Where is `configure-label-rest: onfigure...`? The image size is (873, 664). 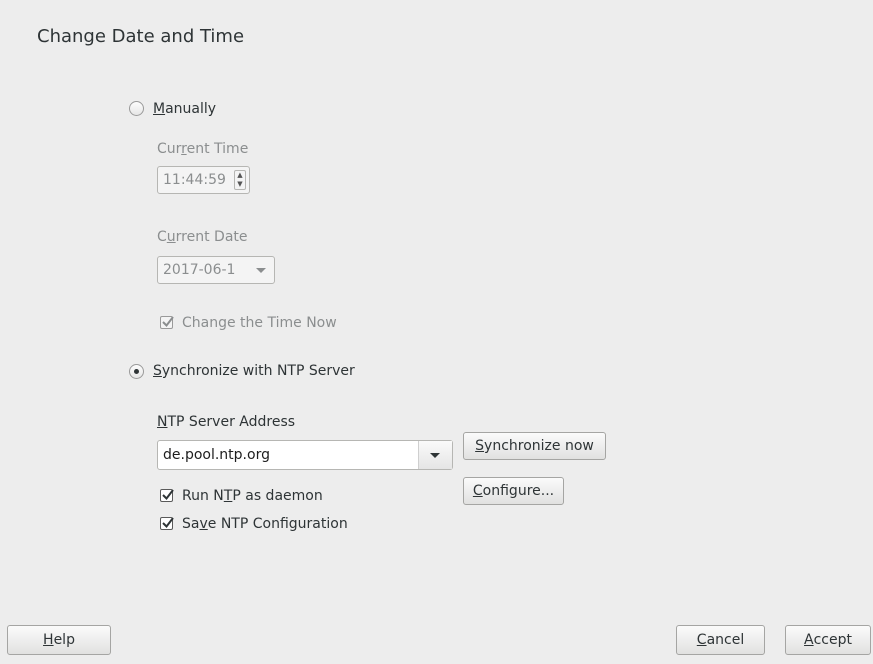 configure-label-rest: onfigure... is located at coordinates (518, 491).